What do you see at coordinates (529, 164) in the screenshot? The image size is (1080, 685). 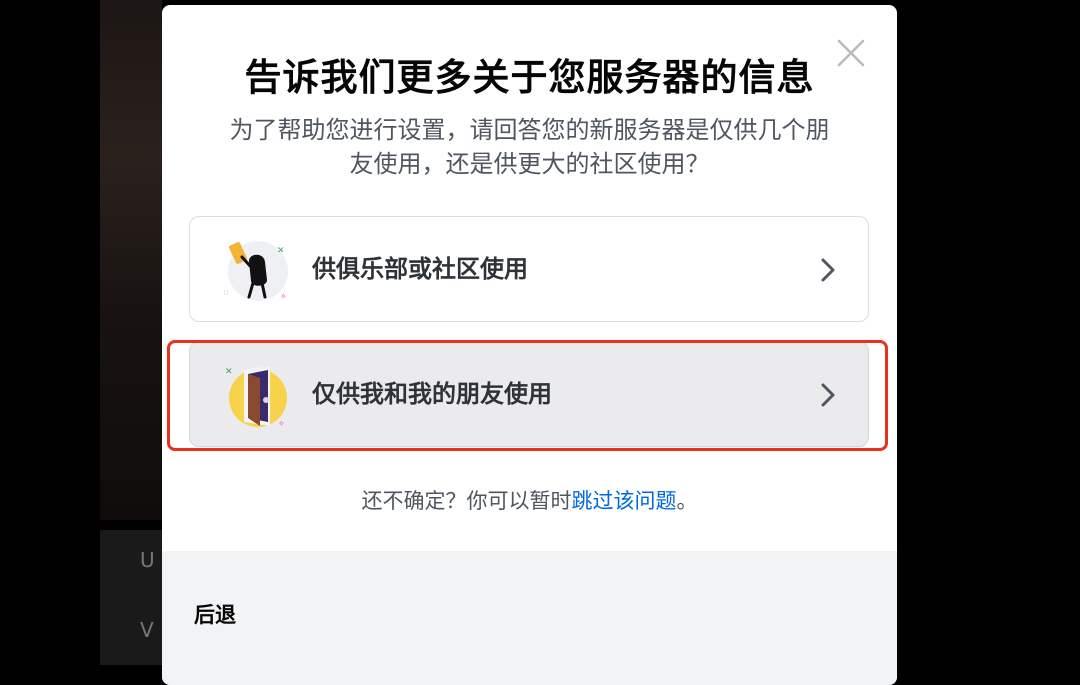 I see `subtitle-line: 友使用，还是供更大的社区使用？` at bounding box center [529, 164].